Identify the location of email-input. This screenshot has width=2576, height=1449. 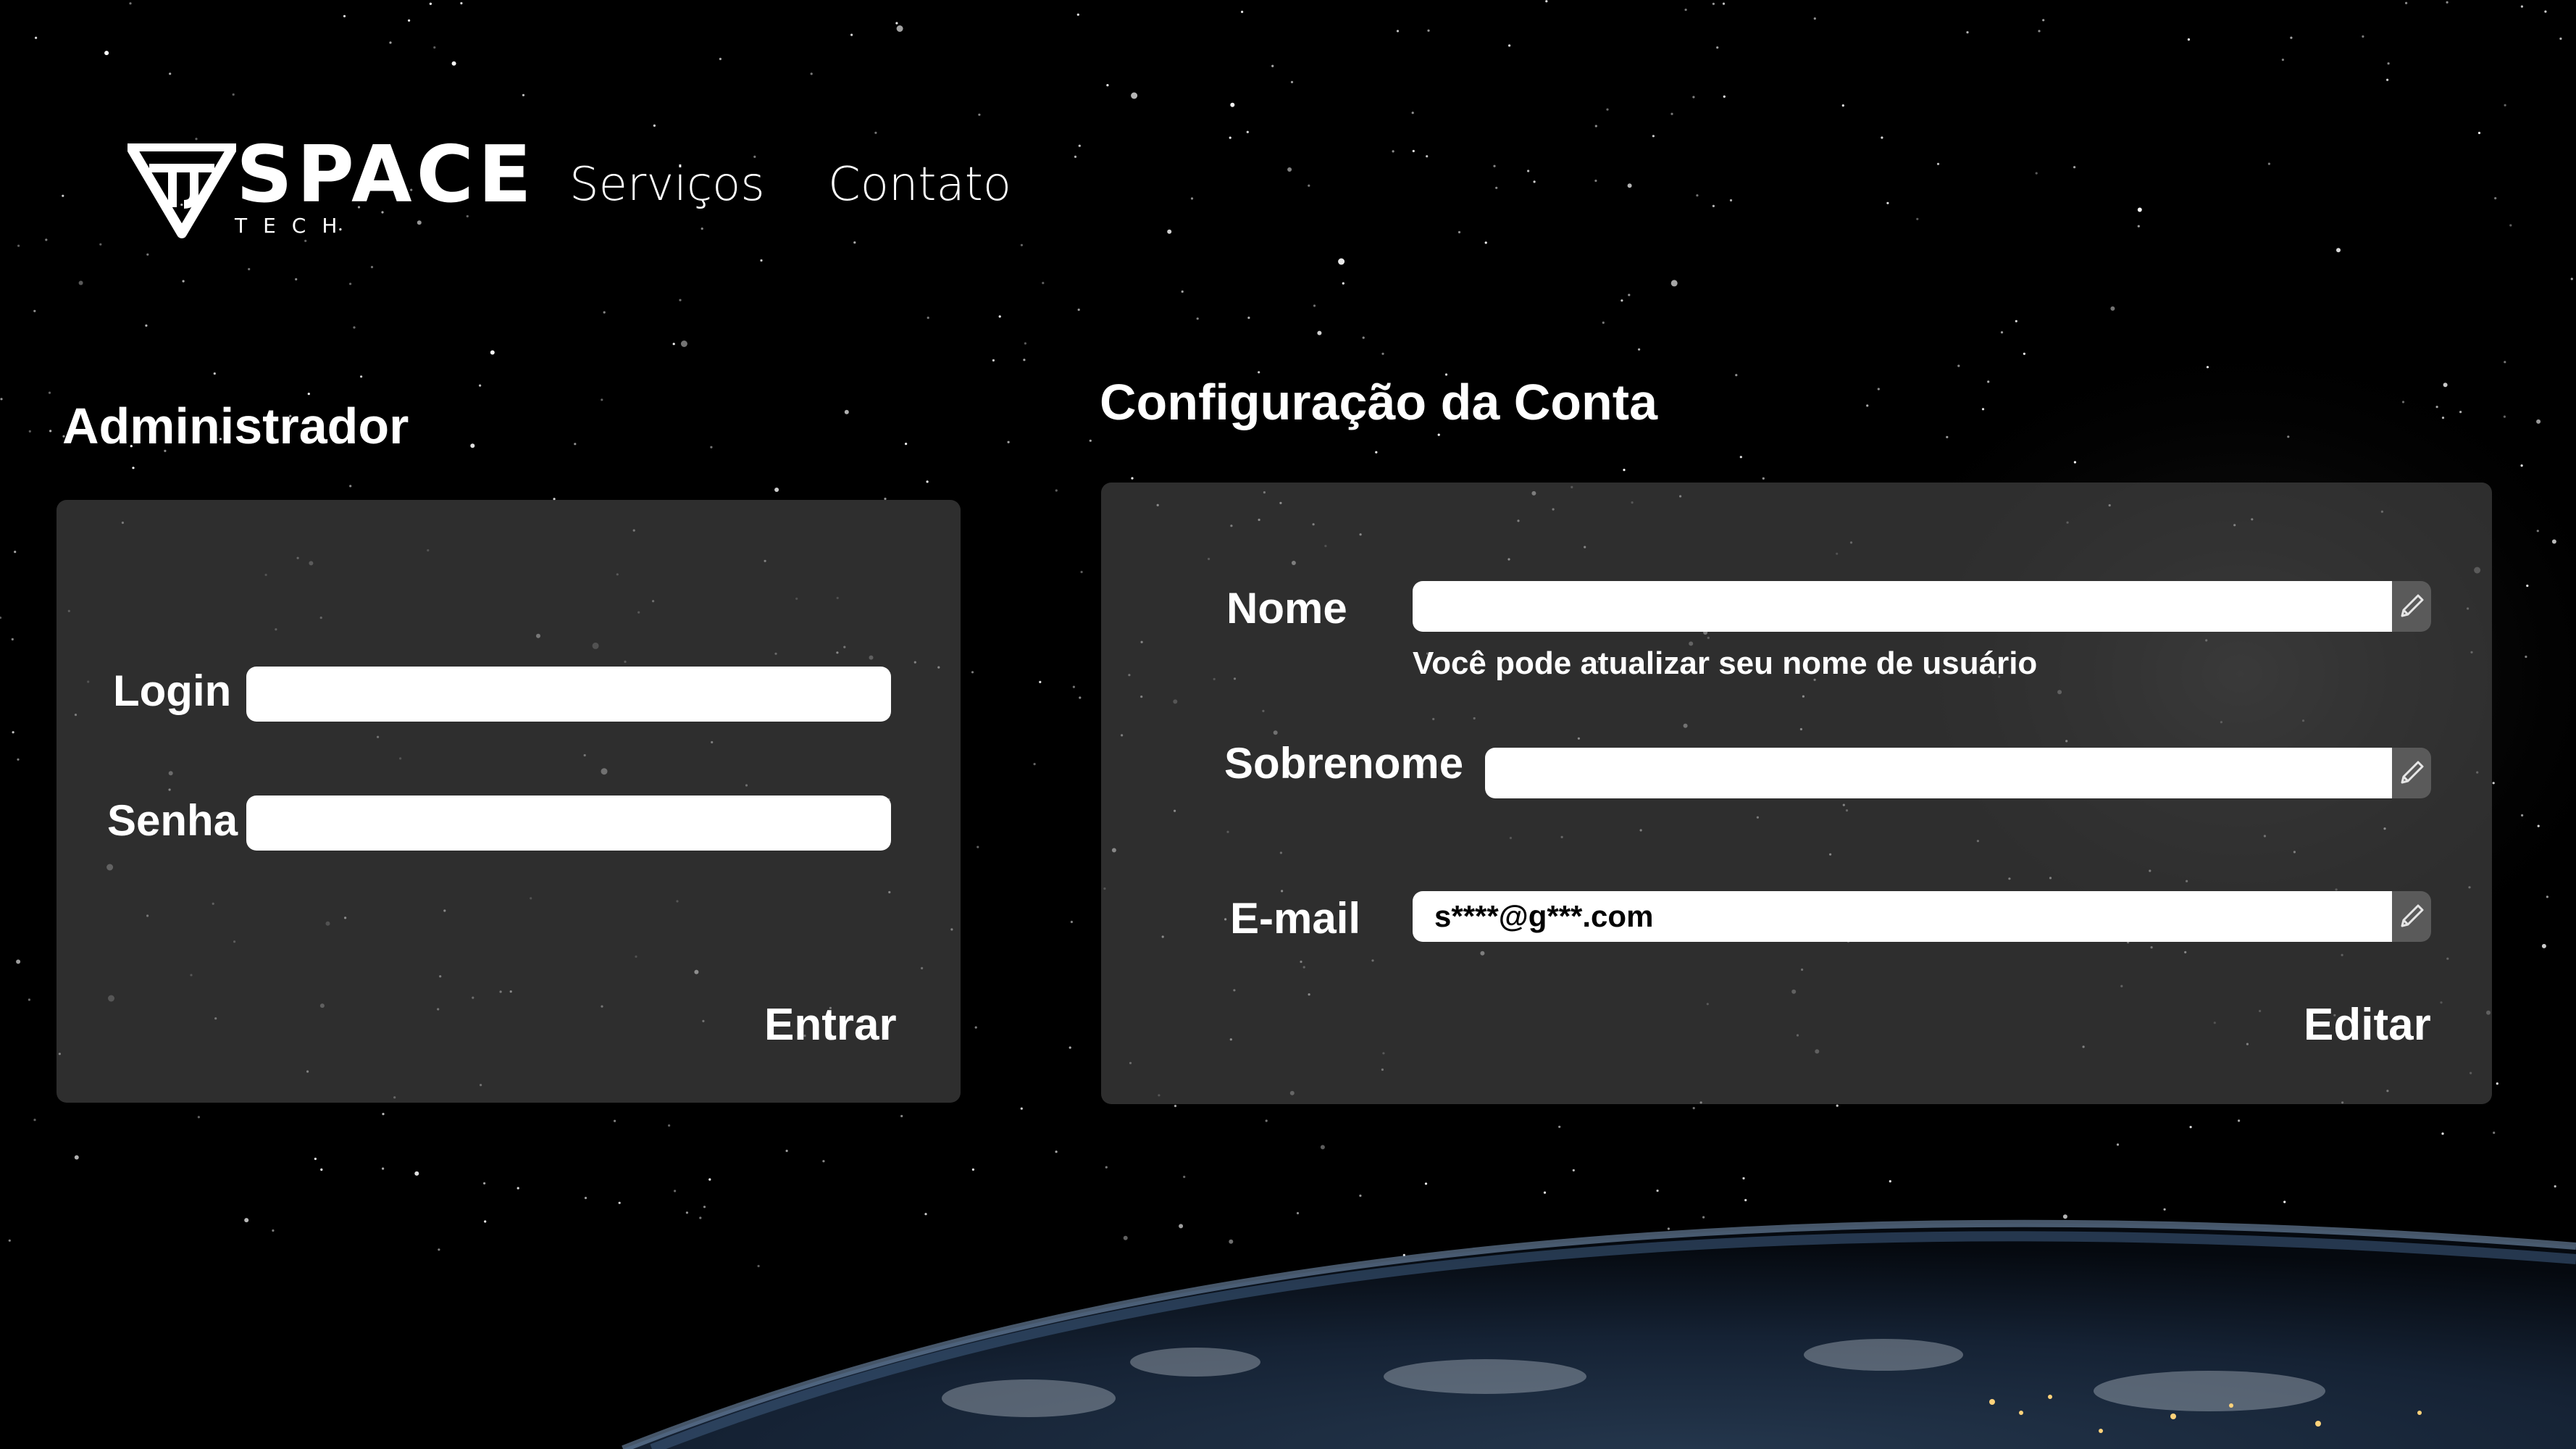
(1903, 916).